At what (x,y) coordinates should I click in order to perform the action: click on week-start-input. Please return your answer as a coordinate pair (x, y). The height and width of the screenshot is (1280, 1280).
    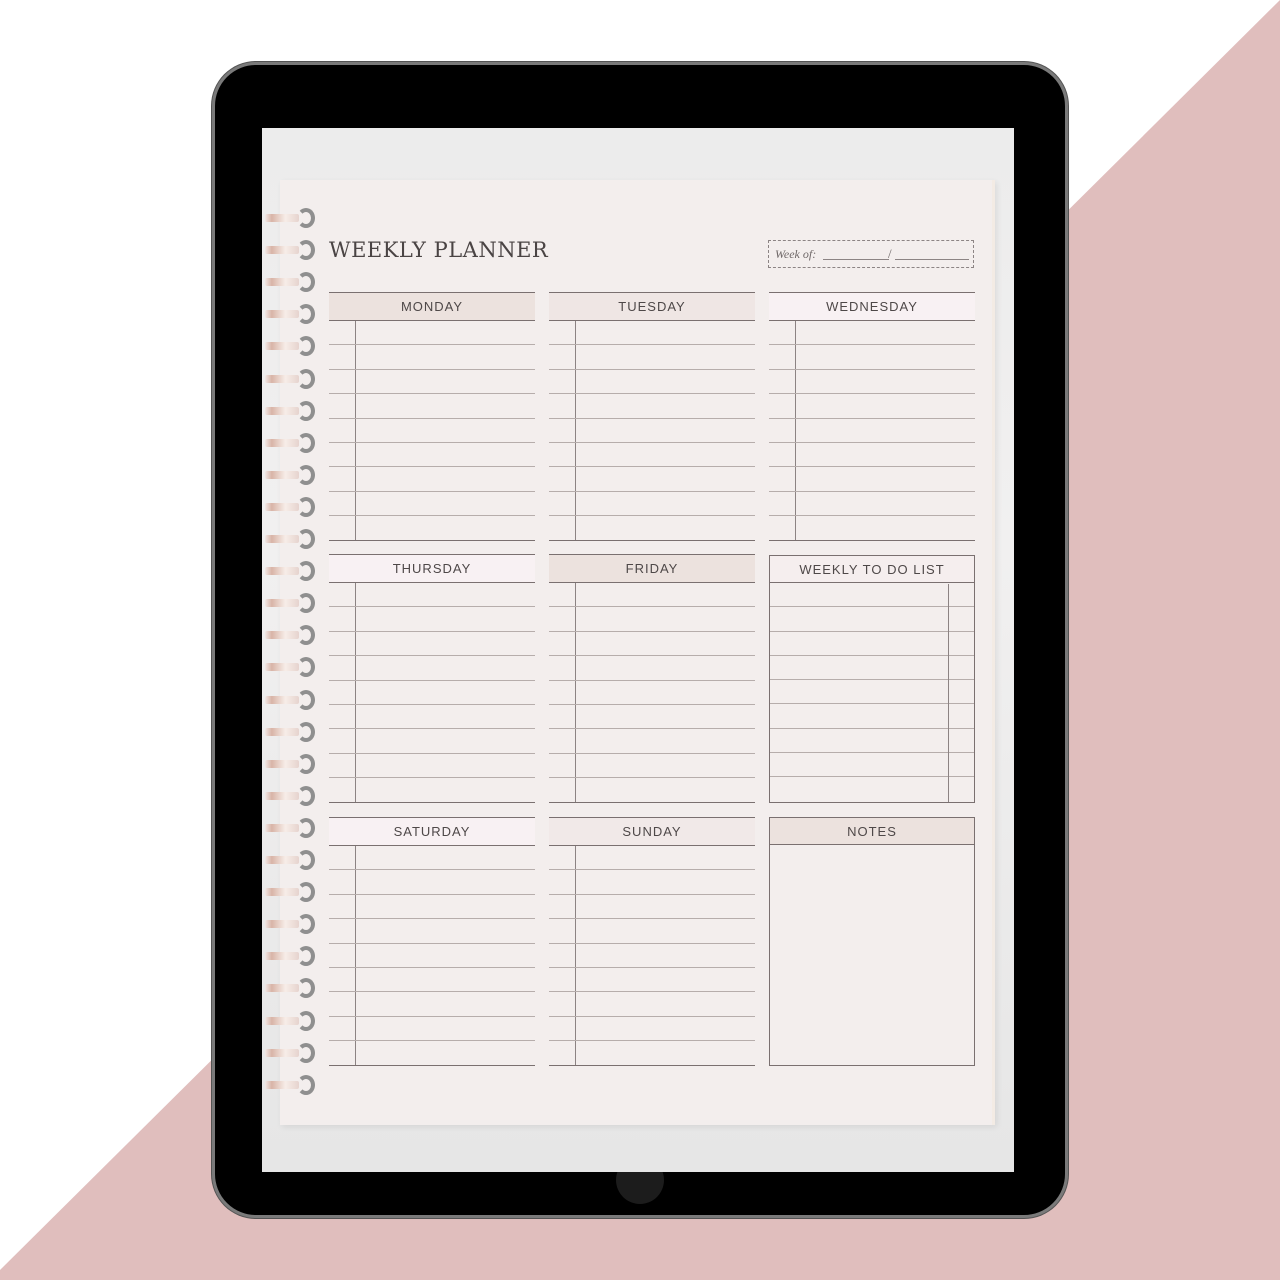
    Looking at the image, I should click on (856, 259).